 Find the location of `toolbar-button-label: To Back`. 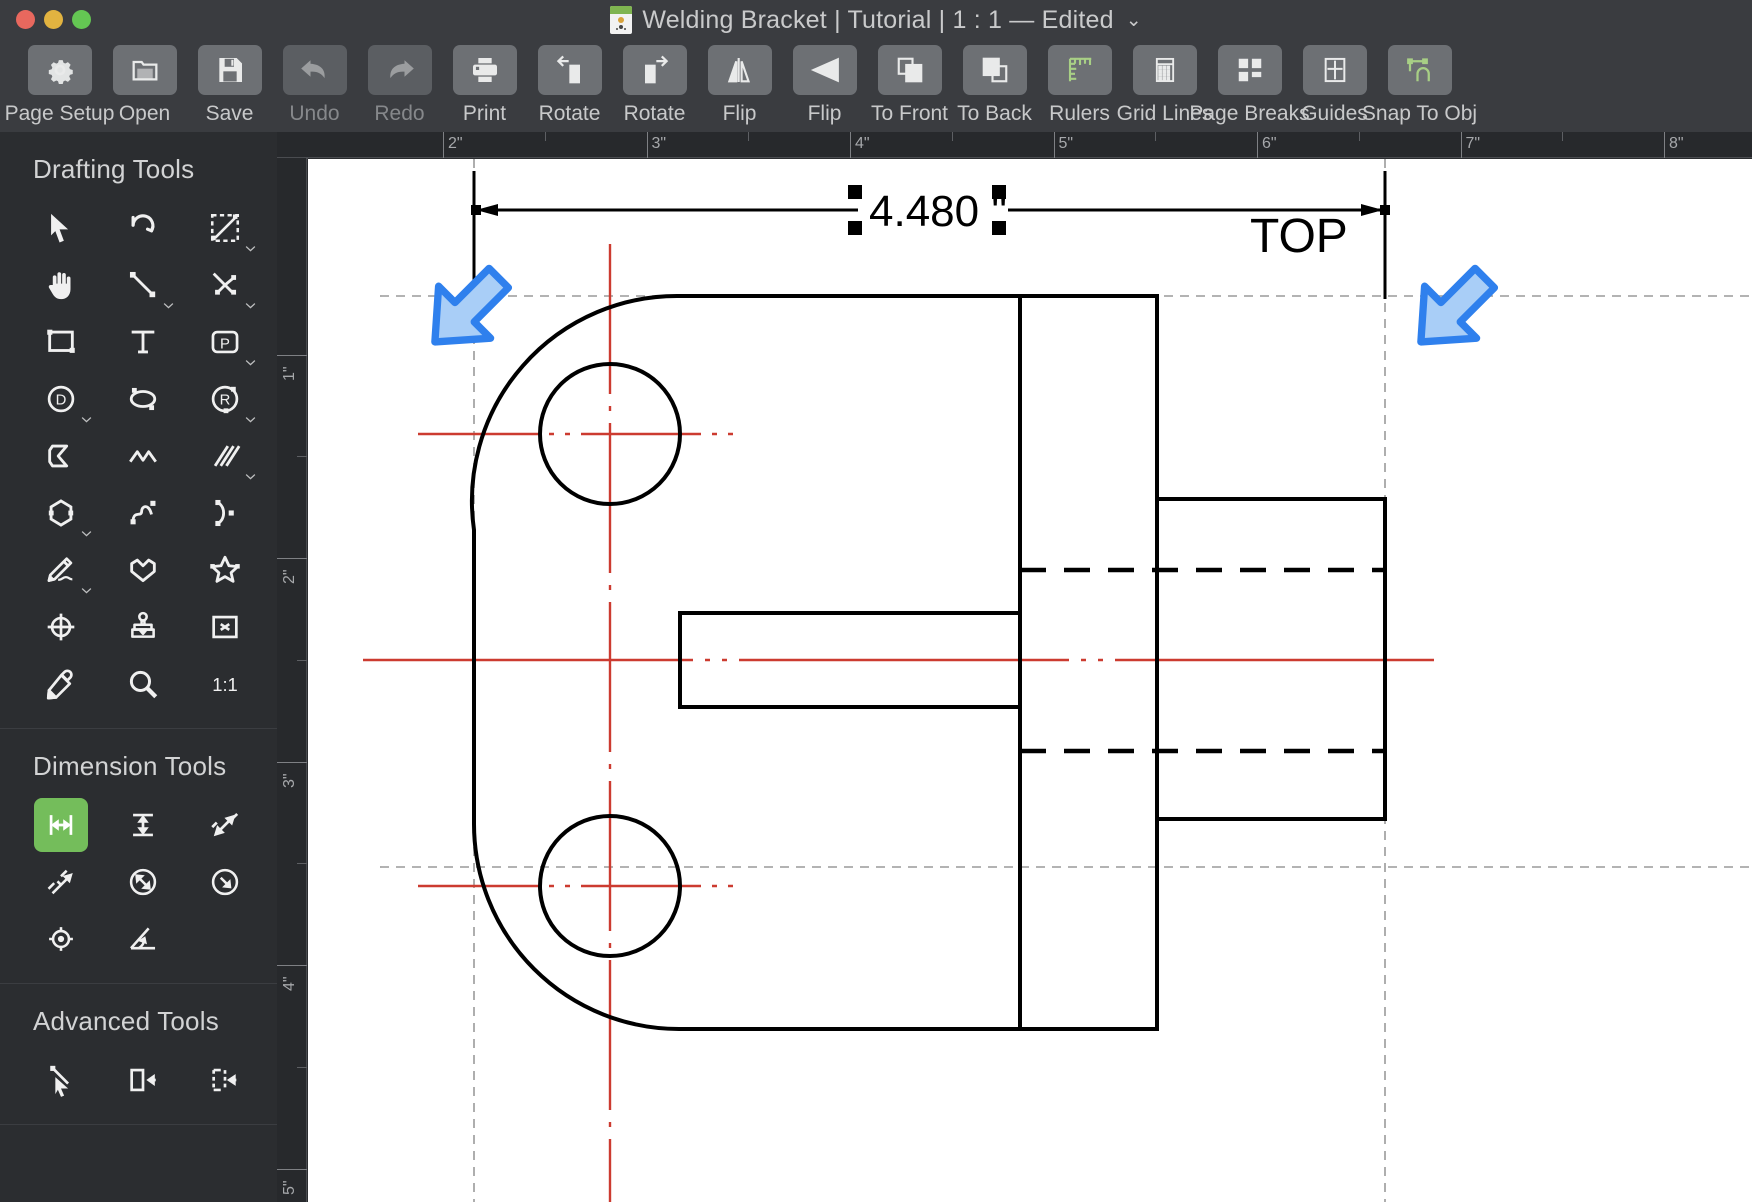

toolbar-button-label: To Back is located at coordinates (994, 113).